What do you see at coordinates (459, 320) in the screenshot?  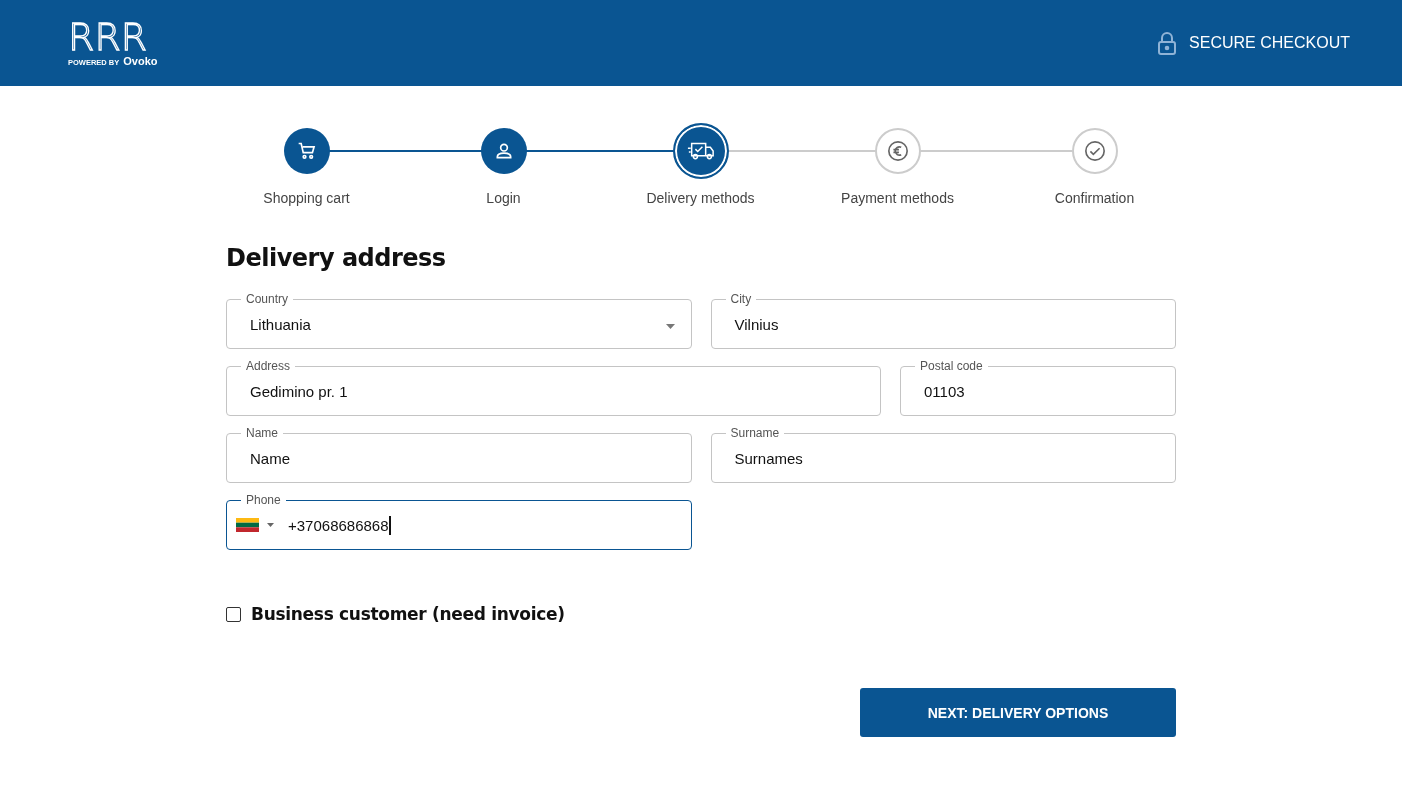 I see `select-field: Country Lithuania` at bounding box center [459, 320].